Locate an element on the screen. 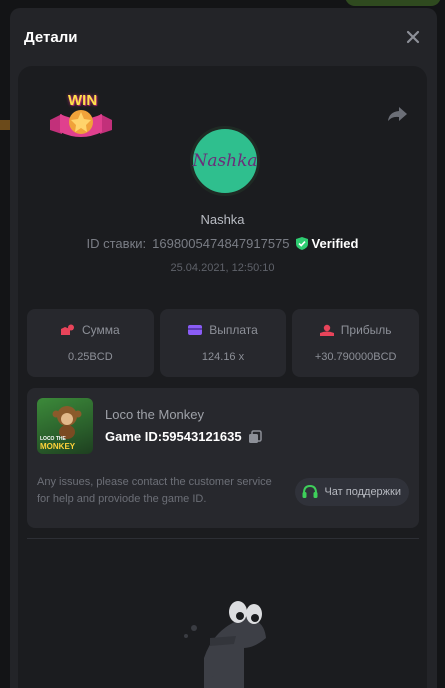 The height and width of the screenshot is (688, 445). game-id-row: Game ID: 59543121635 is located at coordinates (183, 436).